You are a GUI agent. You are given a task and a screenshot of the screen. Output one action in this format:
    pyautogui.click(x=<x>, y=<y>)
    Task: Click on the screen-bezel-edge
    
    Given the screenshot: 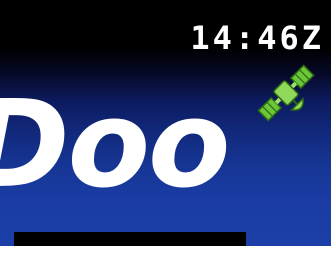 What is the action you would take?
    pyautogui.click(x=165, y=249)
    